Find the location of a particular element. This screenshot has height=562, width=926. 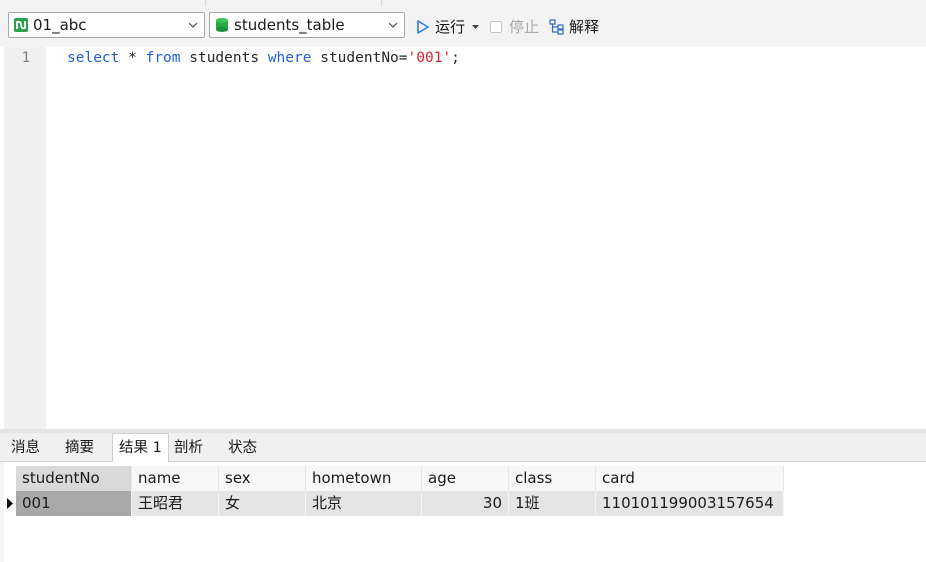

cell-sex: 女 is located at coordinates (262, 503).